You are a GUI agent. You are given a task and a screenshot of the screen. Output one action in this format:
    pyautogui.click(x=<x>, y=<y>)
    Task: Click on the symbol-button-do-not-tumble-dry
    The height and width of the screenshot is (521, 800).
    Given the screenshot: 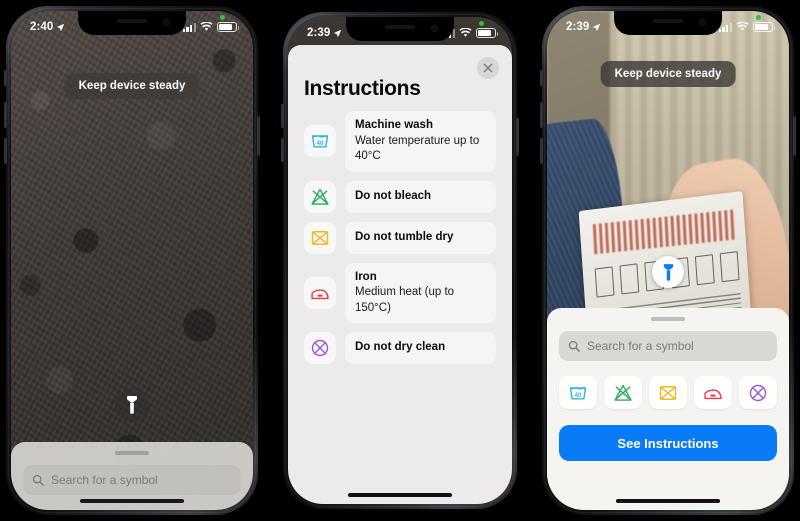 What is the action you would take?
    pyautogui.click(x=668, y=392)
    